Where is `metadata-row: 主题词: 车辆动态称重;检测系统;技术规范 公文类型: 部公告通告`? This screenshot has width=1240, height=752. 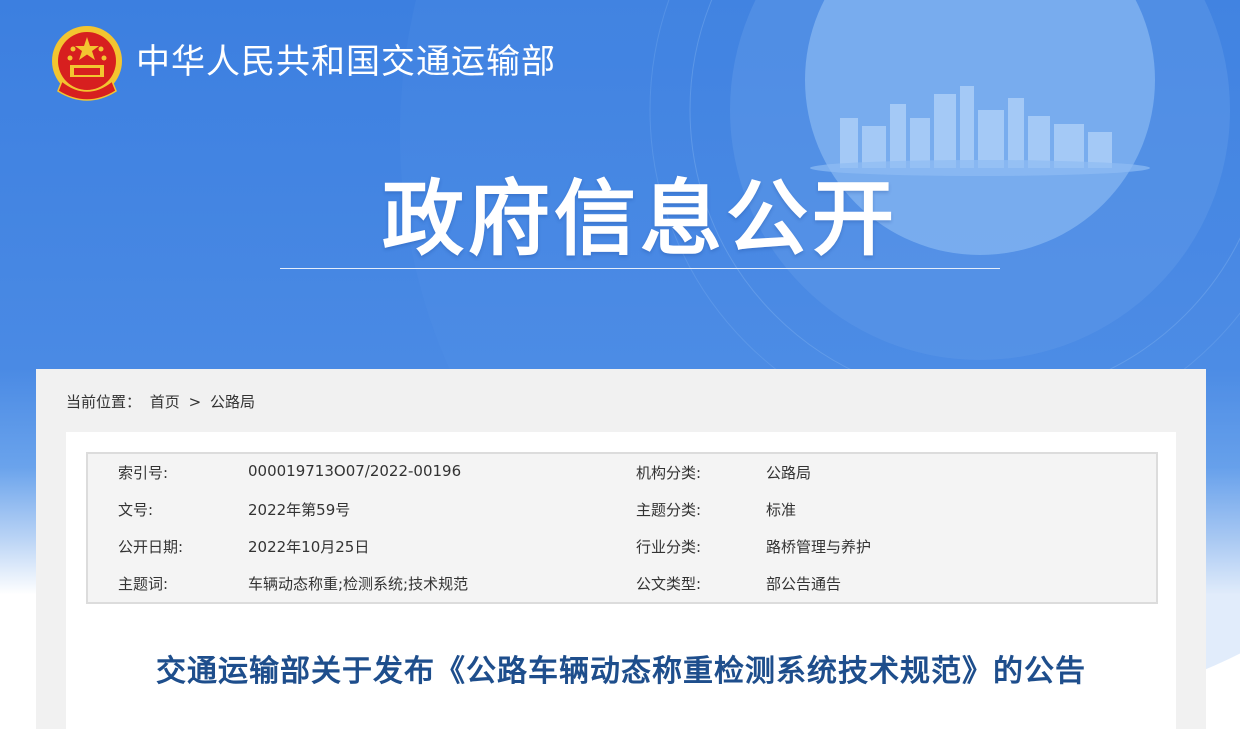 metadata-row: 主题词: 车辆动态称重;检测系统;技术规范 公文类型: 部公告通告 is located at coordinates (622, 583).